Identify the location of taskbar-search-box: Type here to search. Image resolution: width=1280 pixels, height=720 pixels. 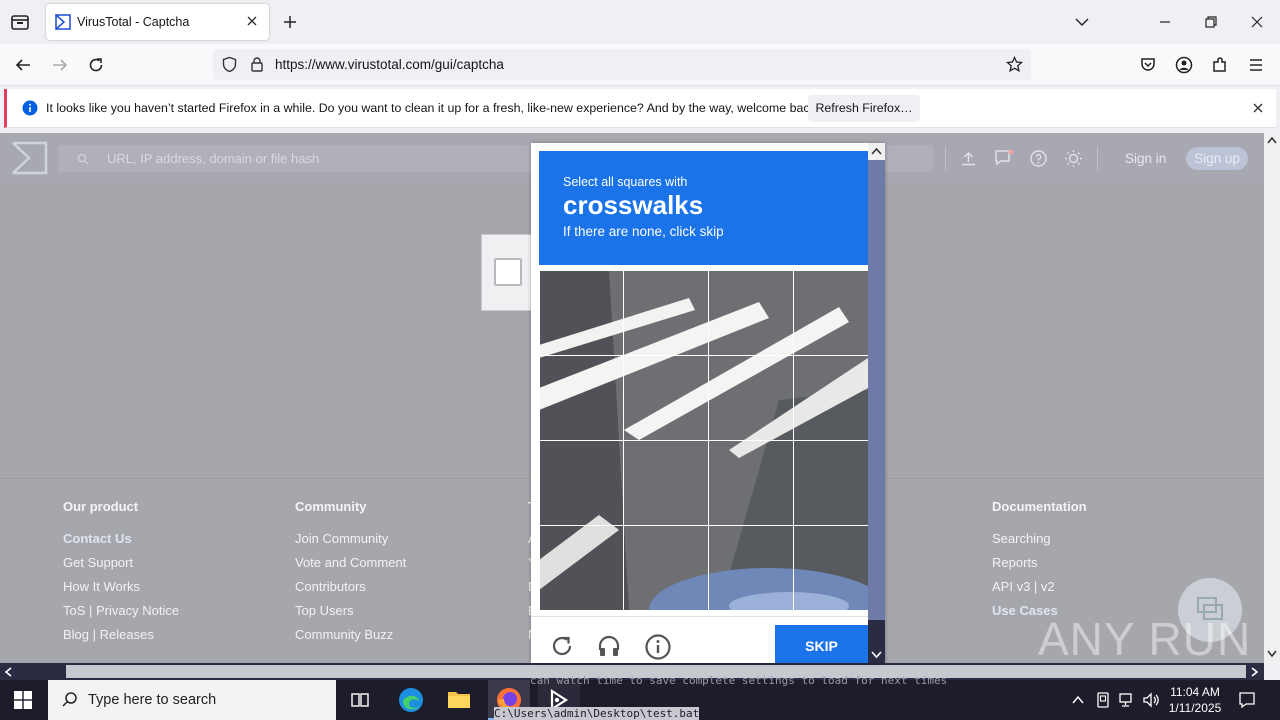
(192, 700).